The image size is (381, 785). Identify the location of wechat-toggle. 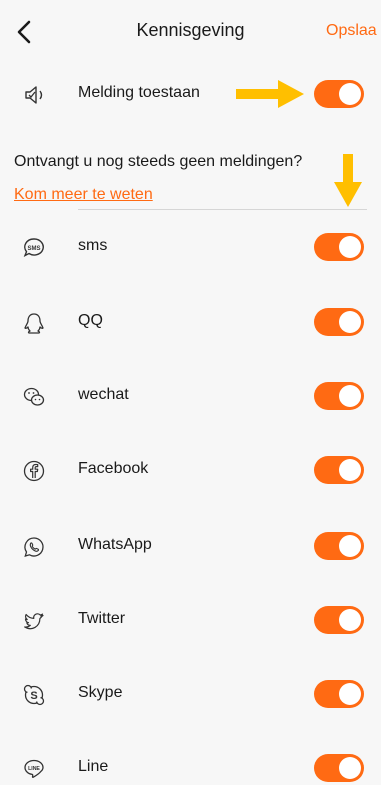
(339, 396).